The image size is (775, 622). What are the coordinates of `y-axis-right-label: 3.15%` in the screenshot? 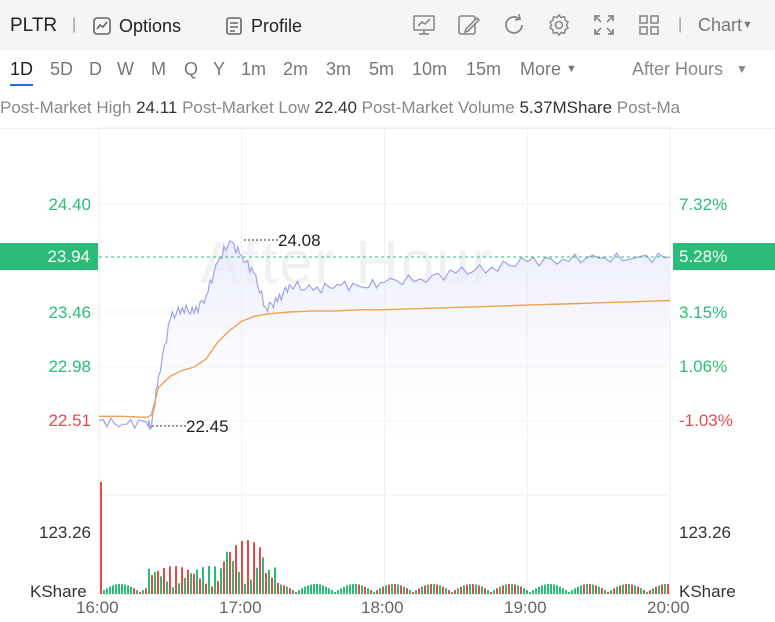 It's located at (703, 312).